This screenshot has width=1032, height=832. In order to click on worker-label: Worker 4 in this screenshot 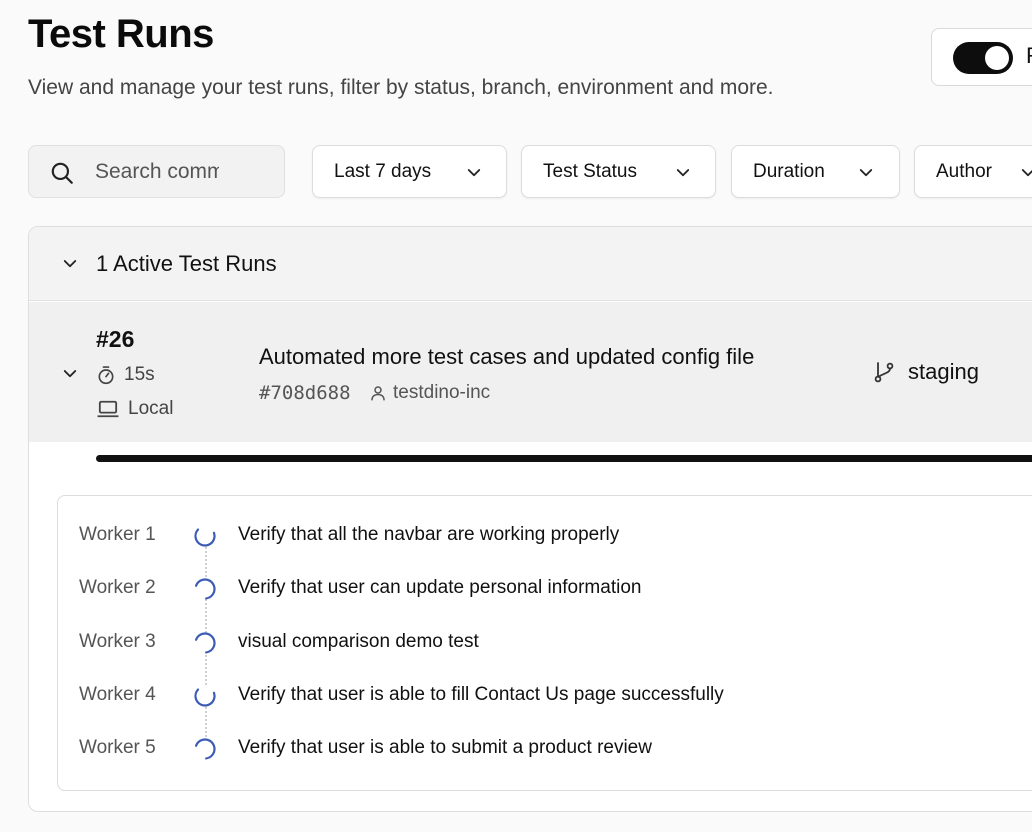, I will do `click(117, 694)`.